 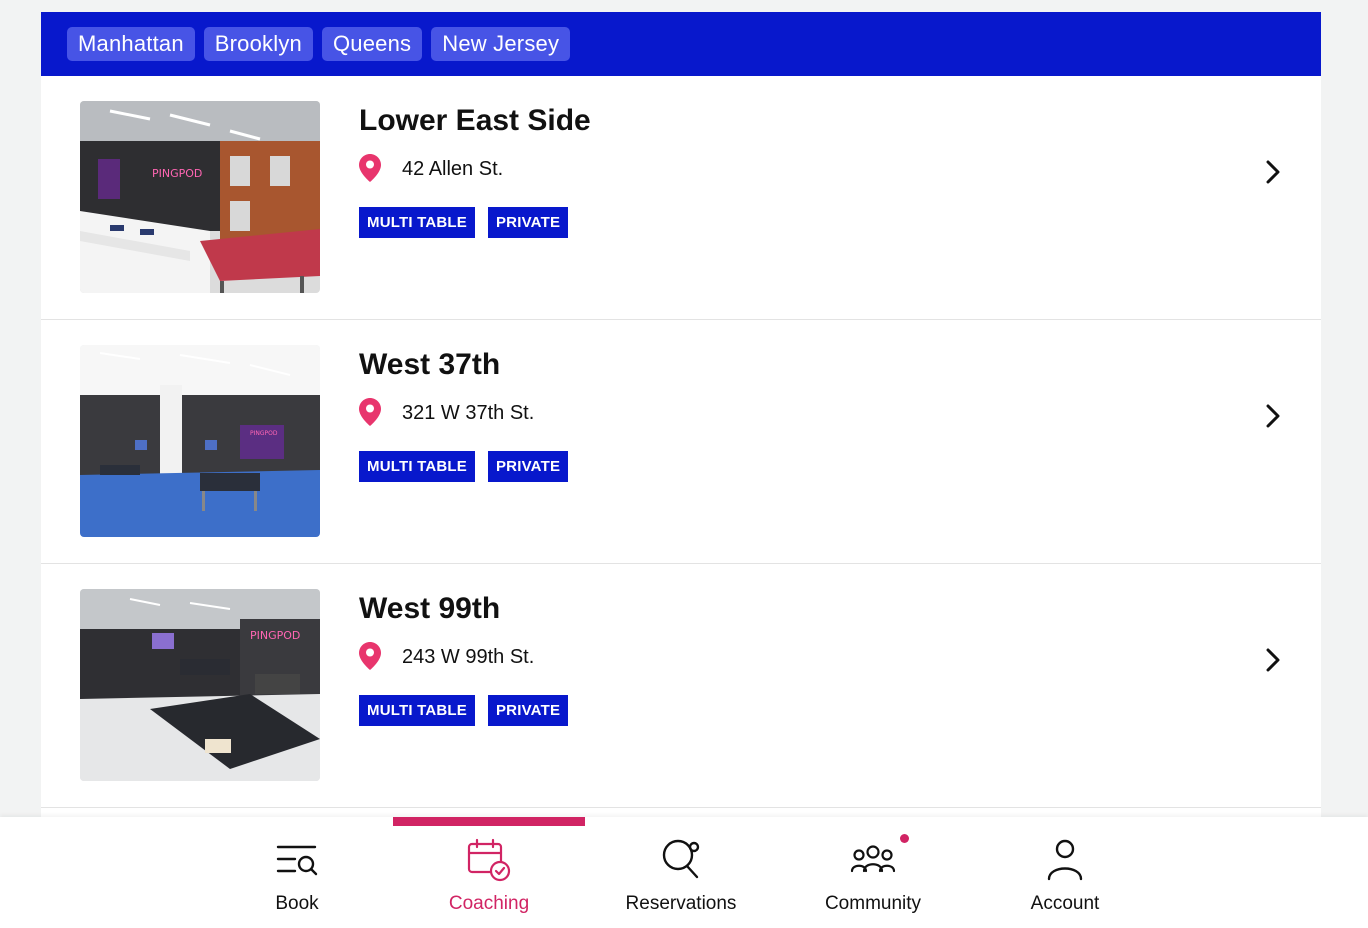 What do you see at coordinates (372, 44) in the screenshot?
I see `filter-chip-queens: Queens` at bounding box center [372, 44].